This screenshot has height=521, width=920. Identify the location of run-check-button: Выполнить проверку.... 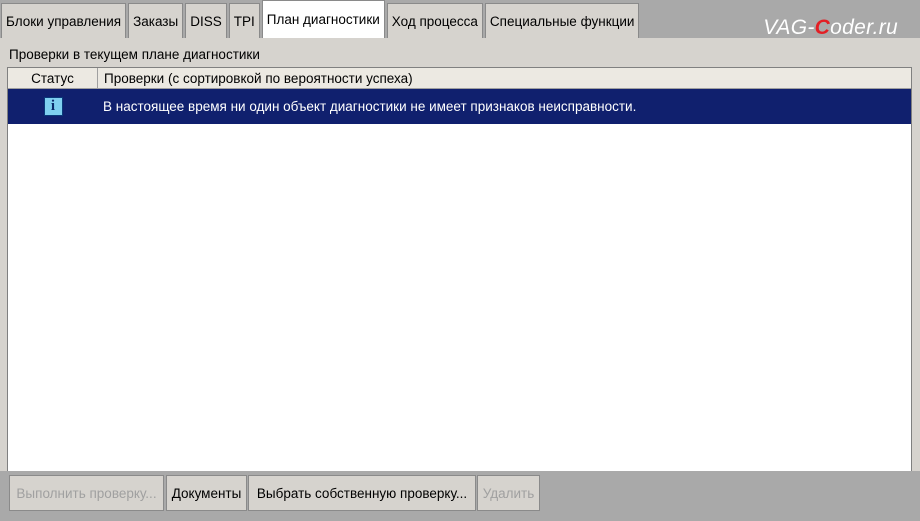
(86, 493).